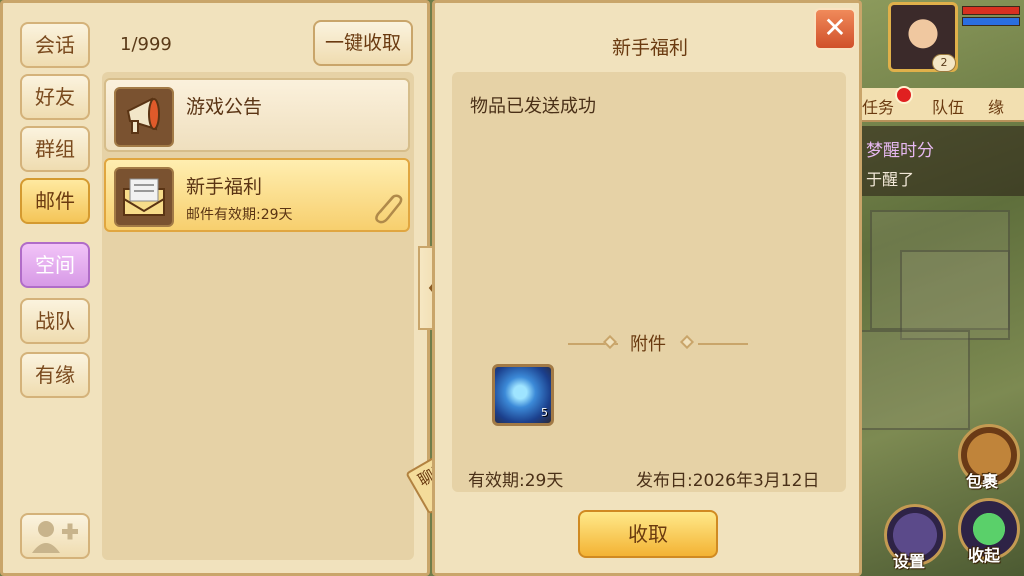 The height and width of the screenshot is (576, 1024). What do you see at coordinates (648, 534) in the screenshot?
I see `receive-button: 收取` at bounding box center [648, 534].